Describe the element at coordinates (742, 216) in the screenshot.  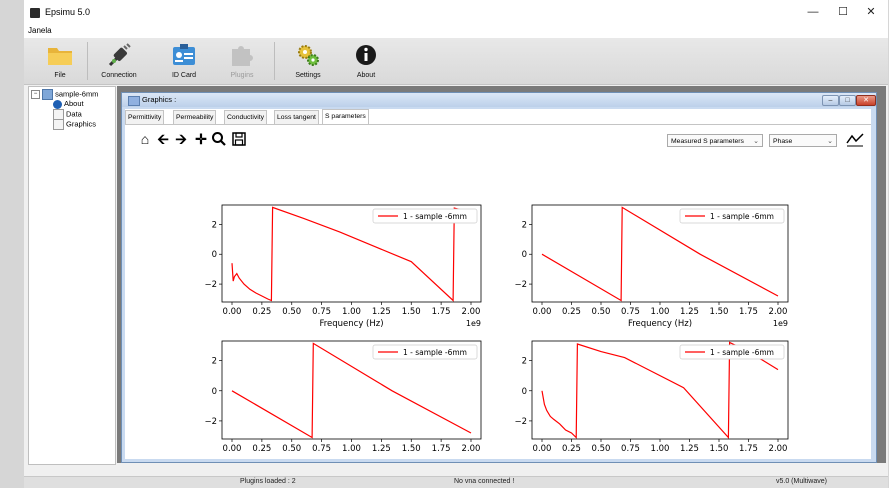
I see `legend-label: 1 - sample -6mm` at that location.